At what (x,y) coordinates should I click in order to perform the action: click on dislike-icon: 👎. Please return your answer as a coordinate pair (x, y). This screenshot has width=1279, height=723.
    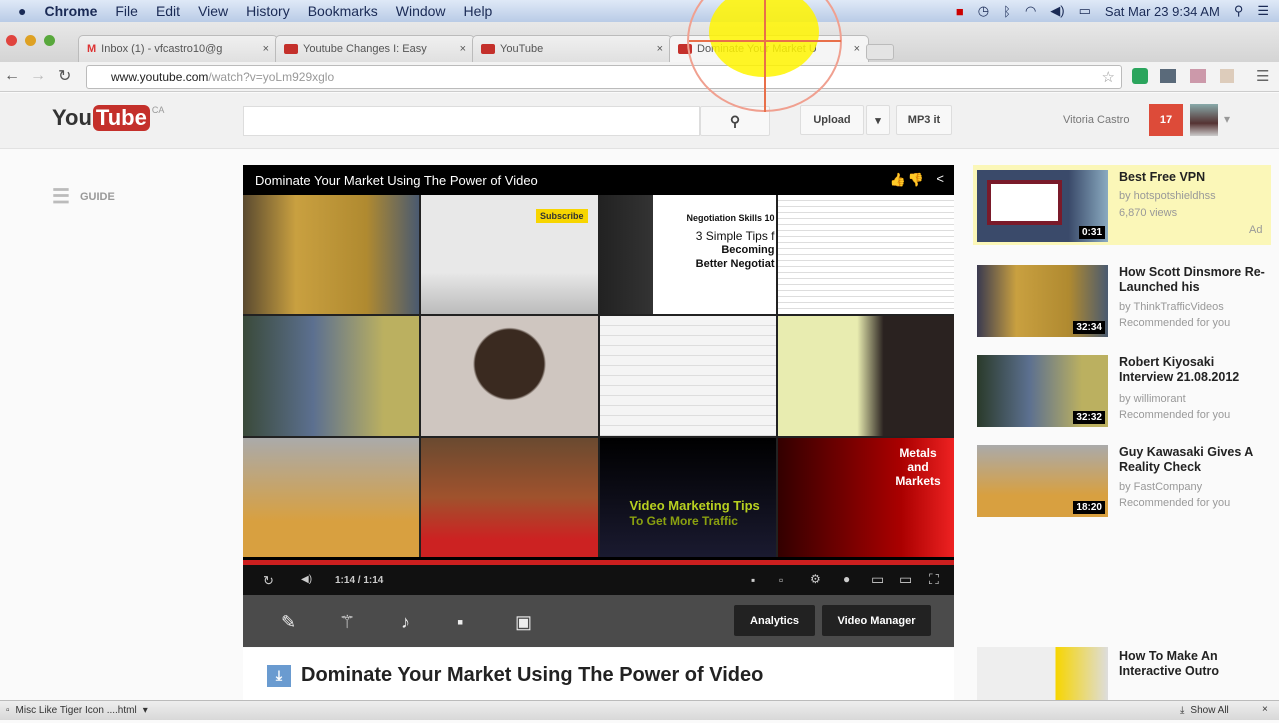
    Looking at the image, I should click on (916, 180).